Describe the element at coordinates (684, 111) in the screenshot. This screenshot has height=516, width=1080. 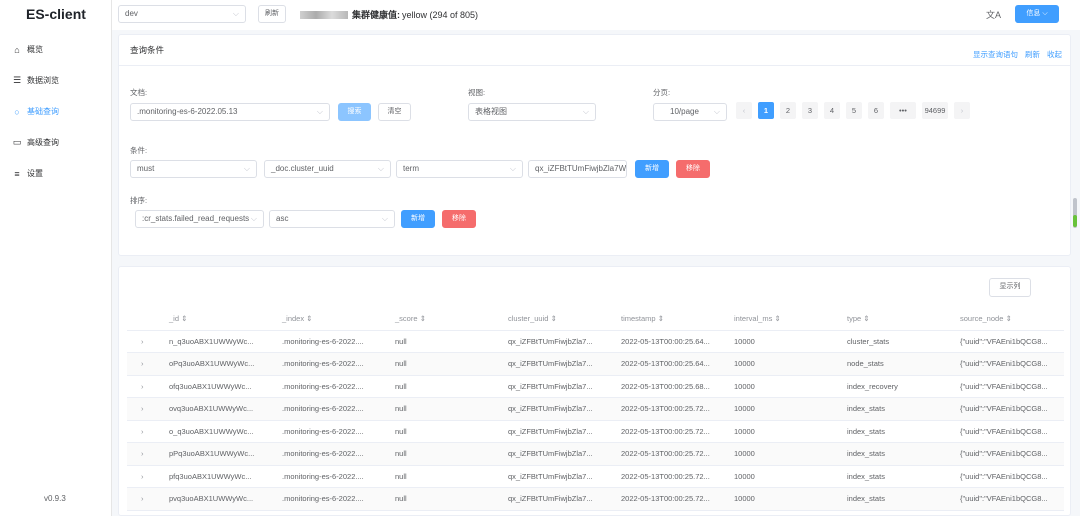
I see `page-size-value: 10/page` at that location.